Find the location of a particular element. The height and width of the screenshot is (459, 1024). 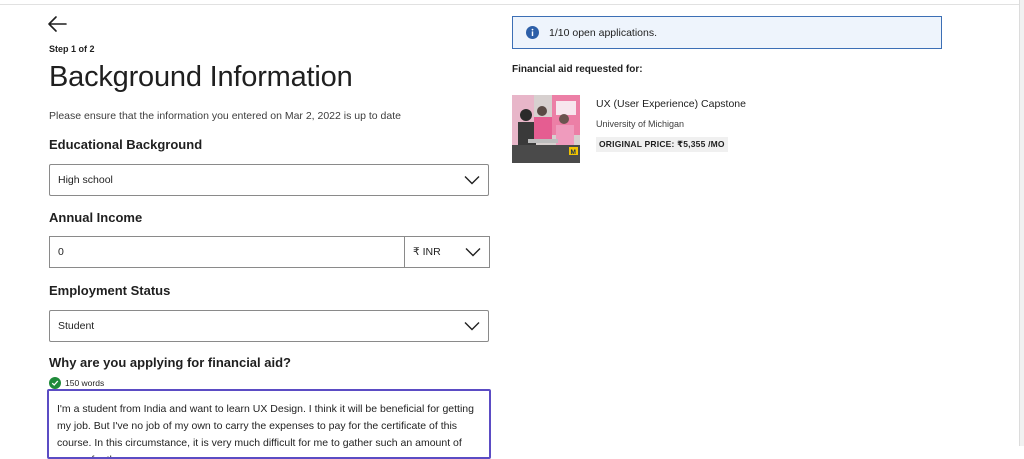

info-icon is located at coordinates (532, 32).